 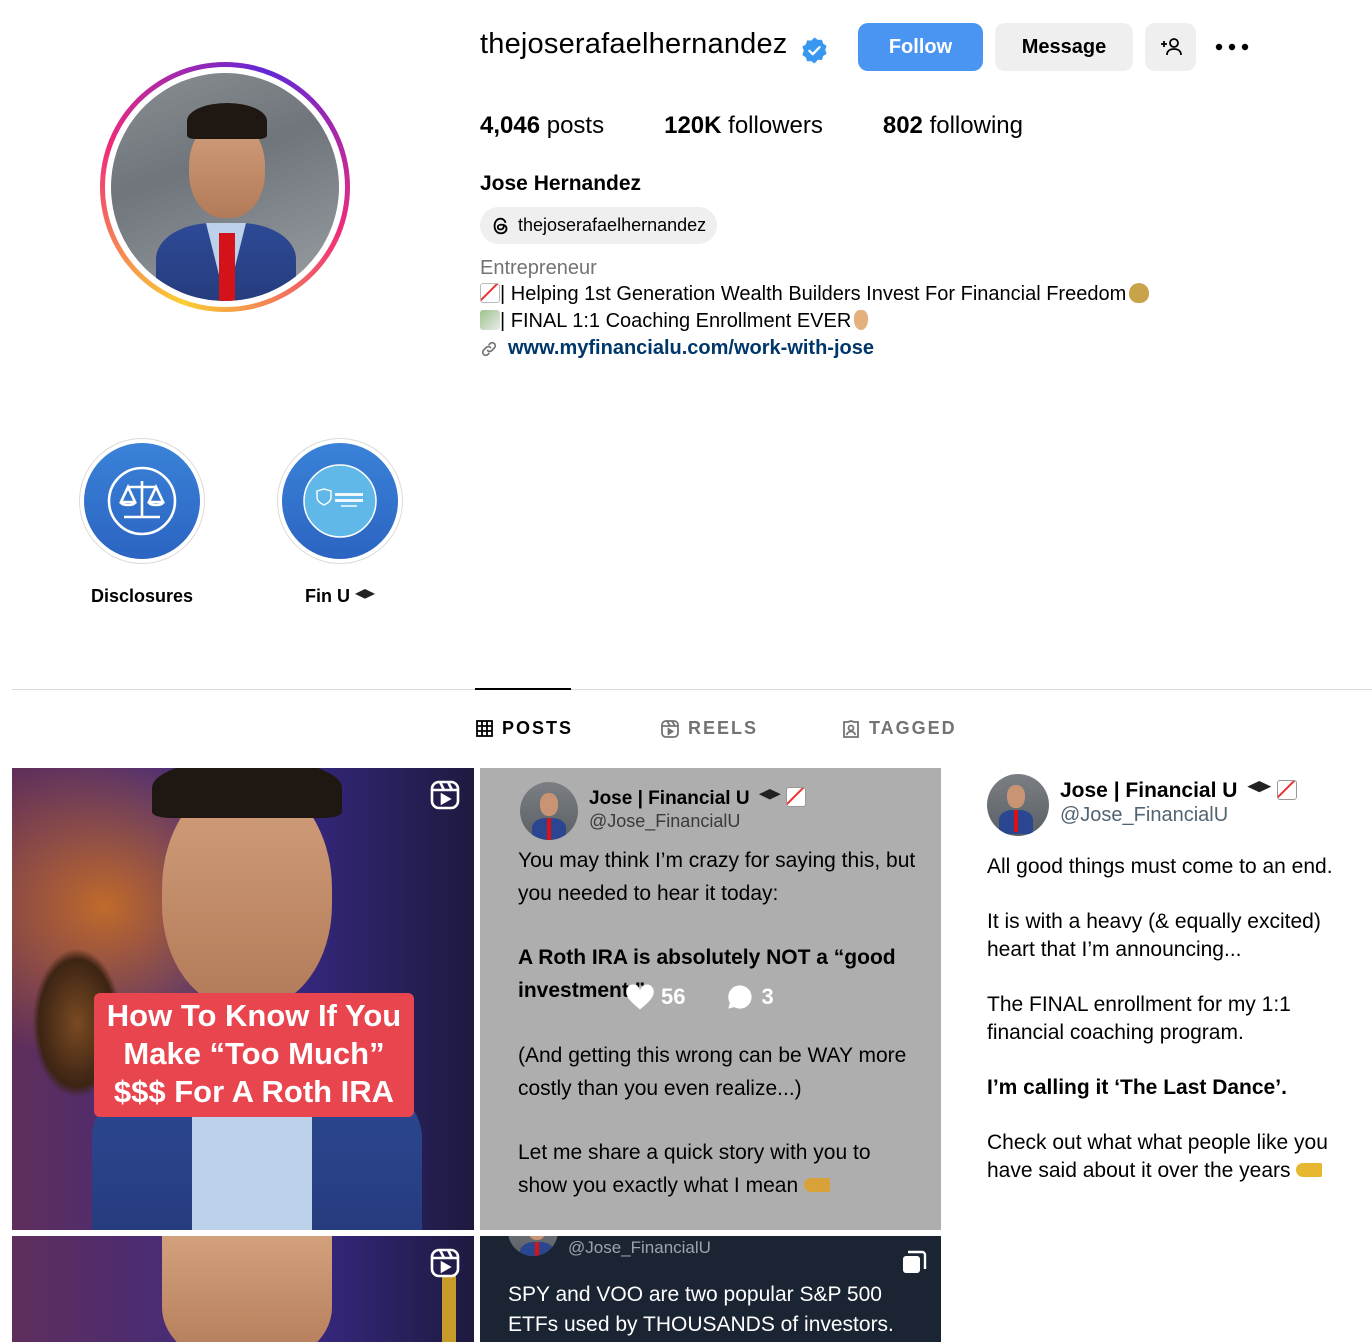 What do you see at coordinates (538, 268) in the screenshot?
I see `profile-category: Entrepreneur` at bounding box center [538, 268].